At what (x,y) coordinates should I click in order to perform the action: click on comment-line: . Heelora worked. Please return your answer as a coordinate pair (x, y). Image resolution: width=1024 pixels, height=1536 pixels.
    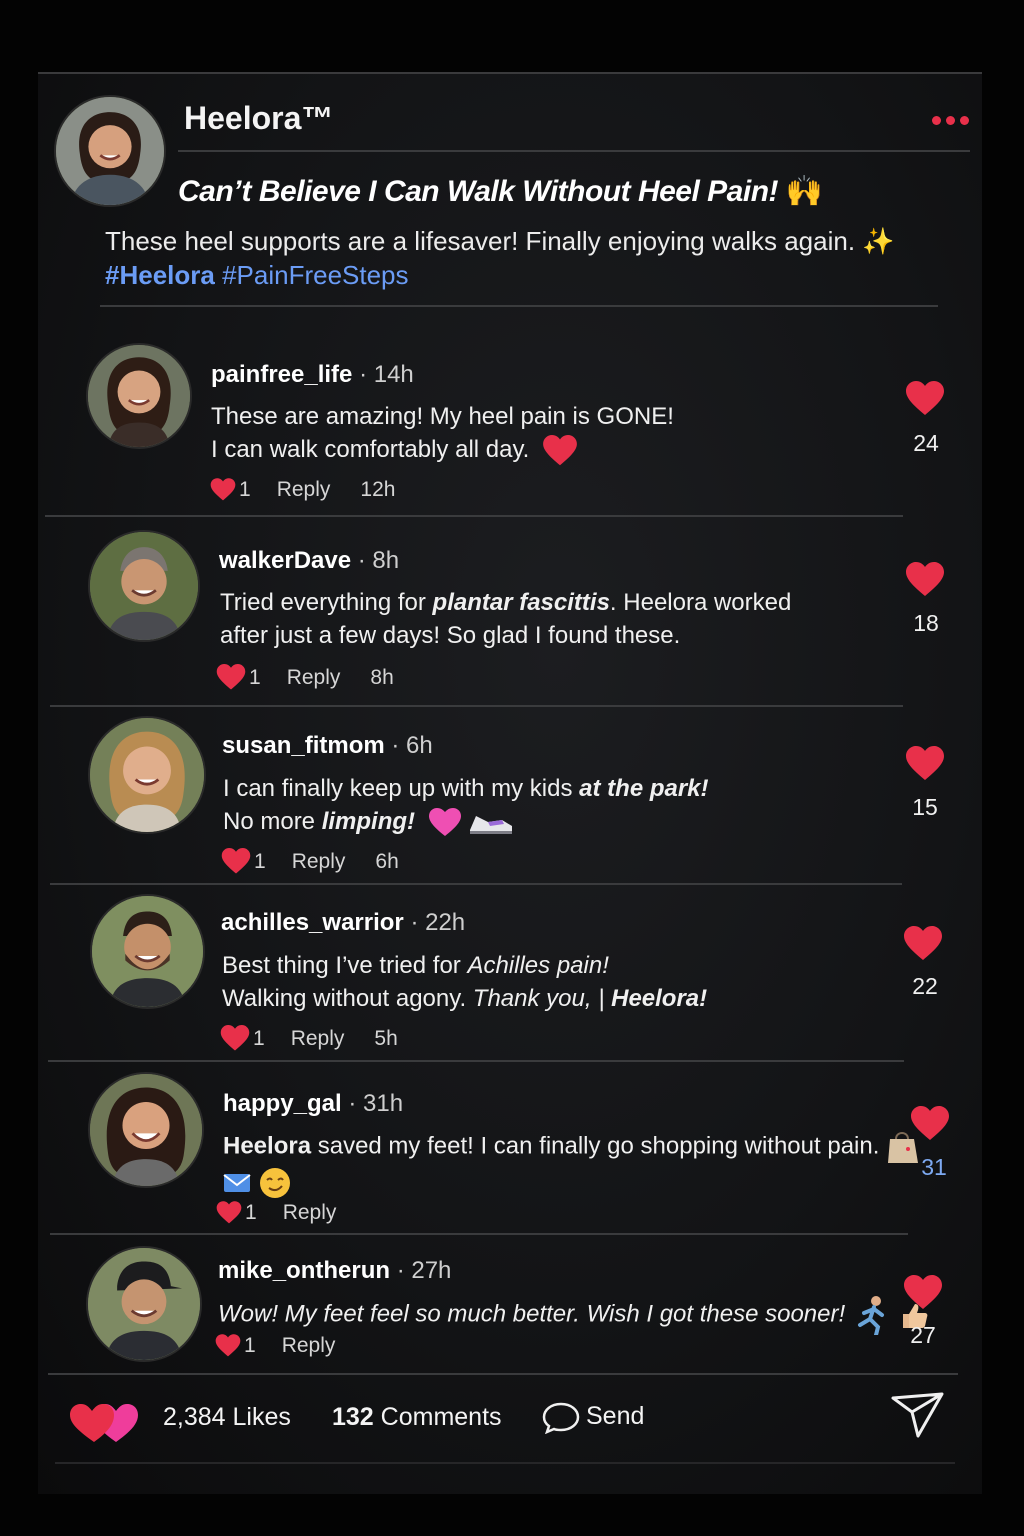
    Looking at the image, I should click on (700, 602).